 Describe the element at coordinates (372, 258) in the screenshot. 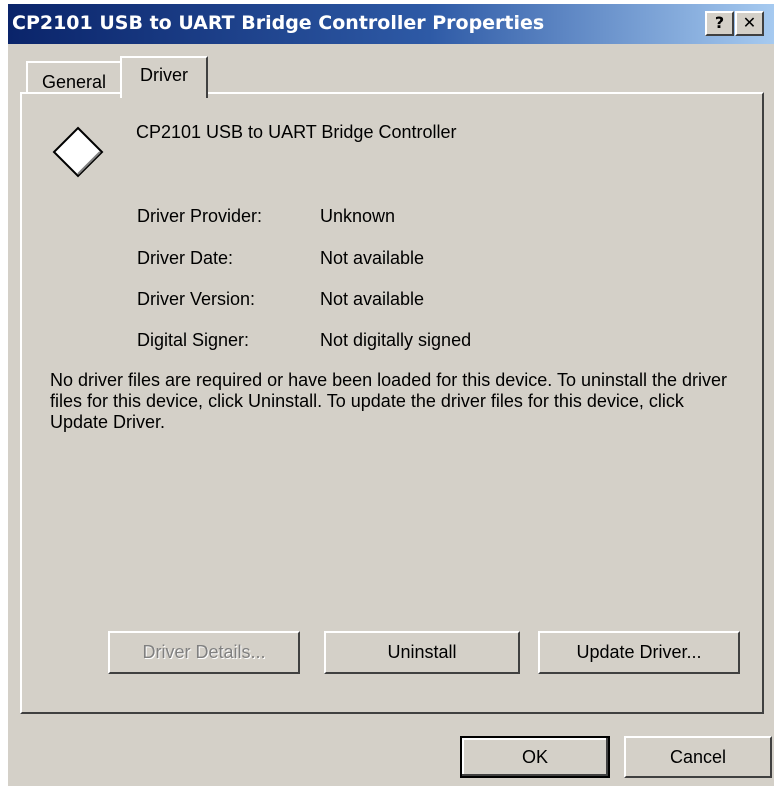

I see `driver-date-value: Not available` at that location.